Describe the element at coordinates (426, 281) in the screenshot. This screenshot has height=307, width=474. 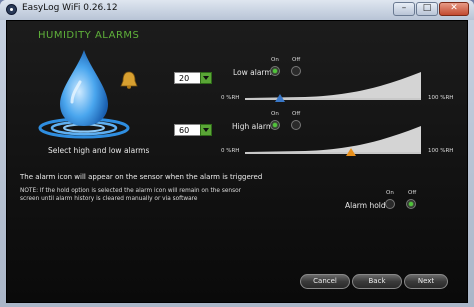
I see `next-button: Next` at that location.